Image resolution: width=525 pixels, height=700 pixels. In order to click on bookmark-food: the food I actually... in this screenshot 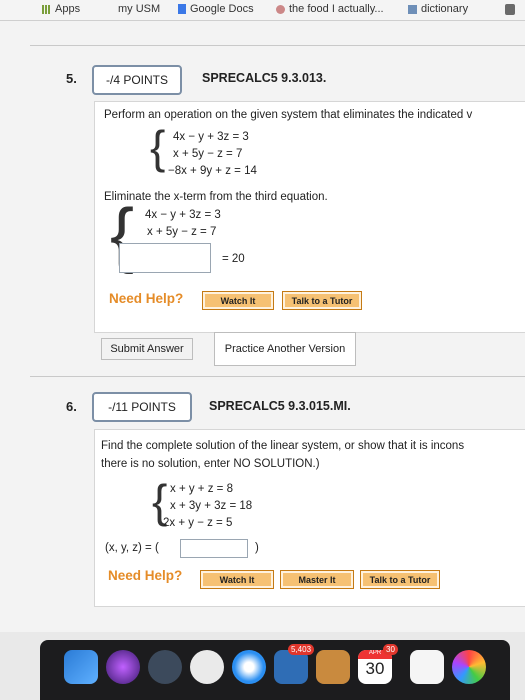, I will do `click(330, 9)`.